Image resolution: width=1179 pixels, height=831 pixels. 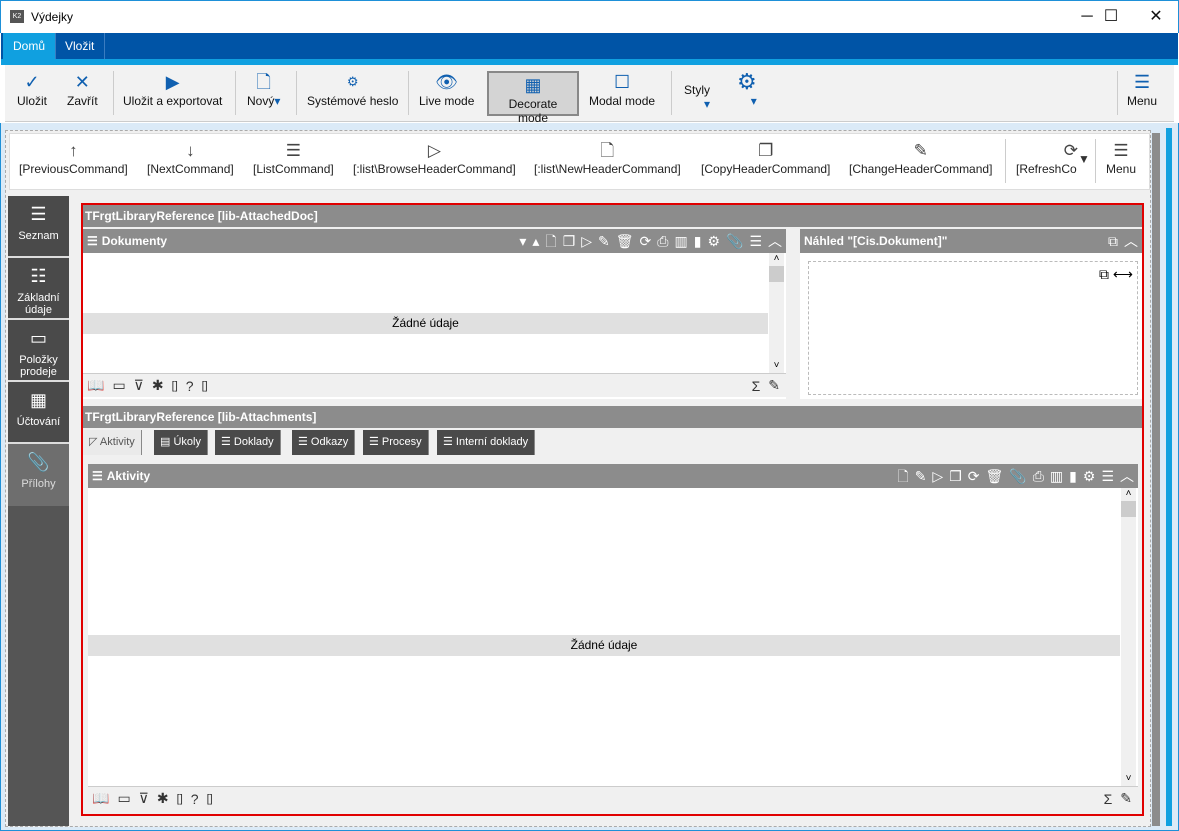 What do you see at coordinates (1047, 158) in the screenshot?
I see `refresh-command-button: ⟳ [RefreshCo` at bounding box center [1047, 158].